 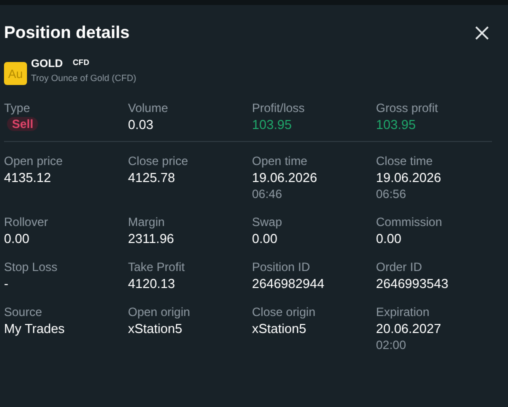 What do you see at coordinates (146, 222) in the screenshot?
I see `field-label: Margin` at bounding box center [146, 222].